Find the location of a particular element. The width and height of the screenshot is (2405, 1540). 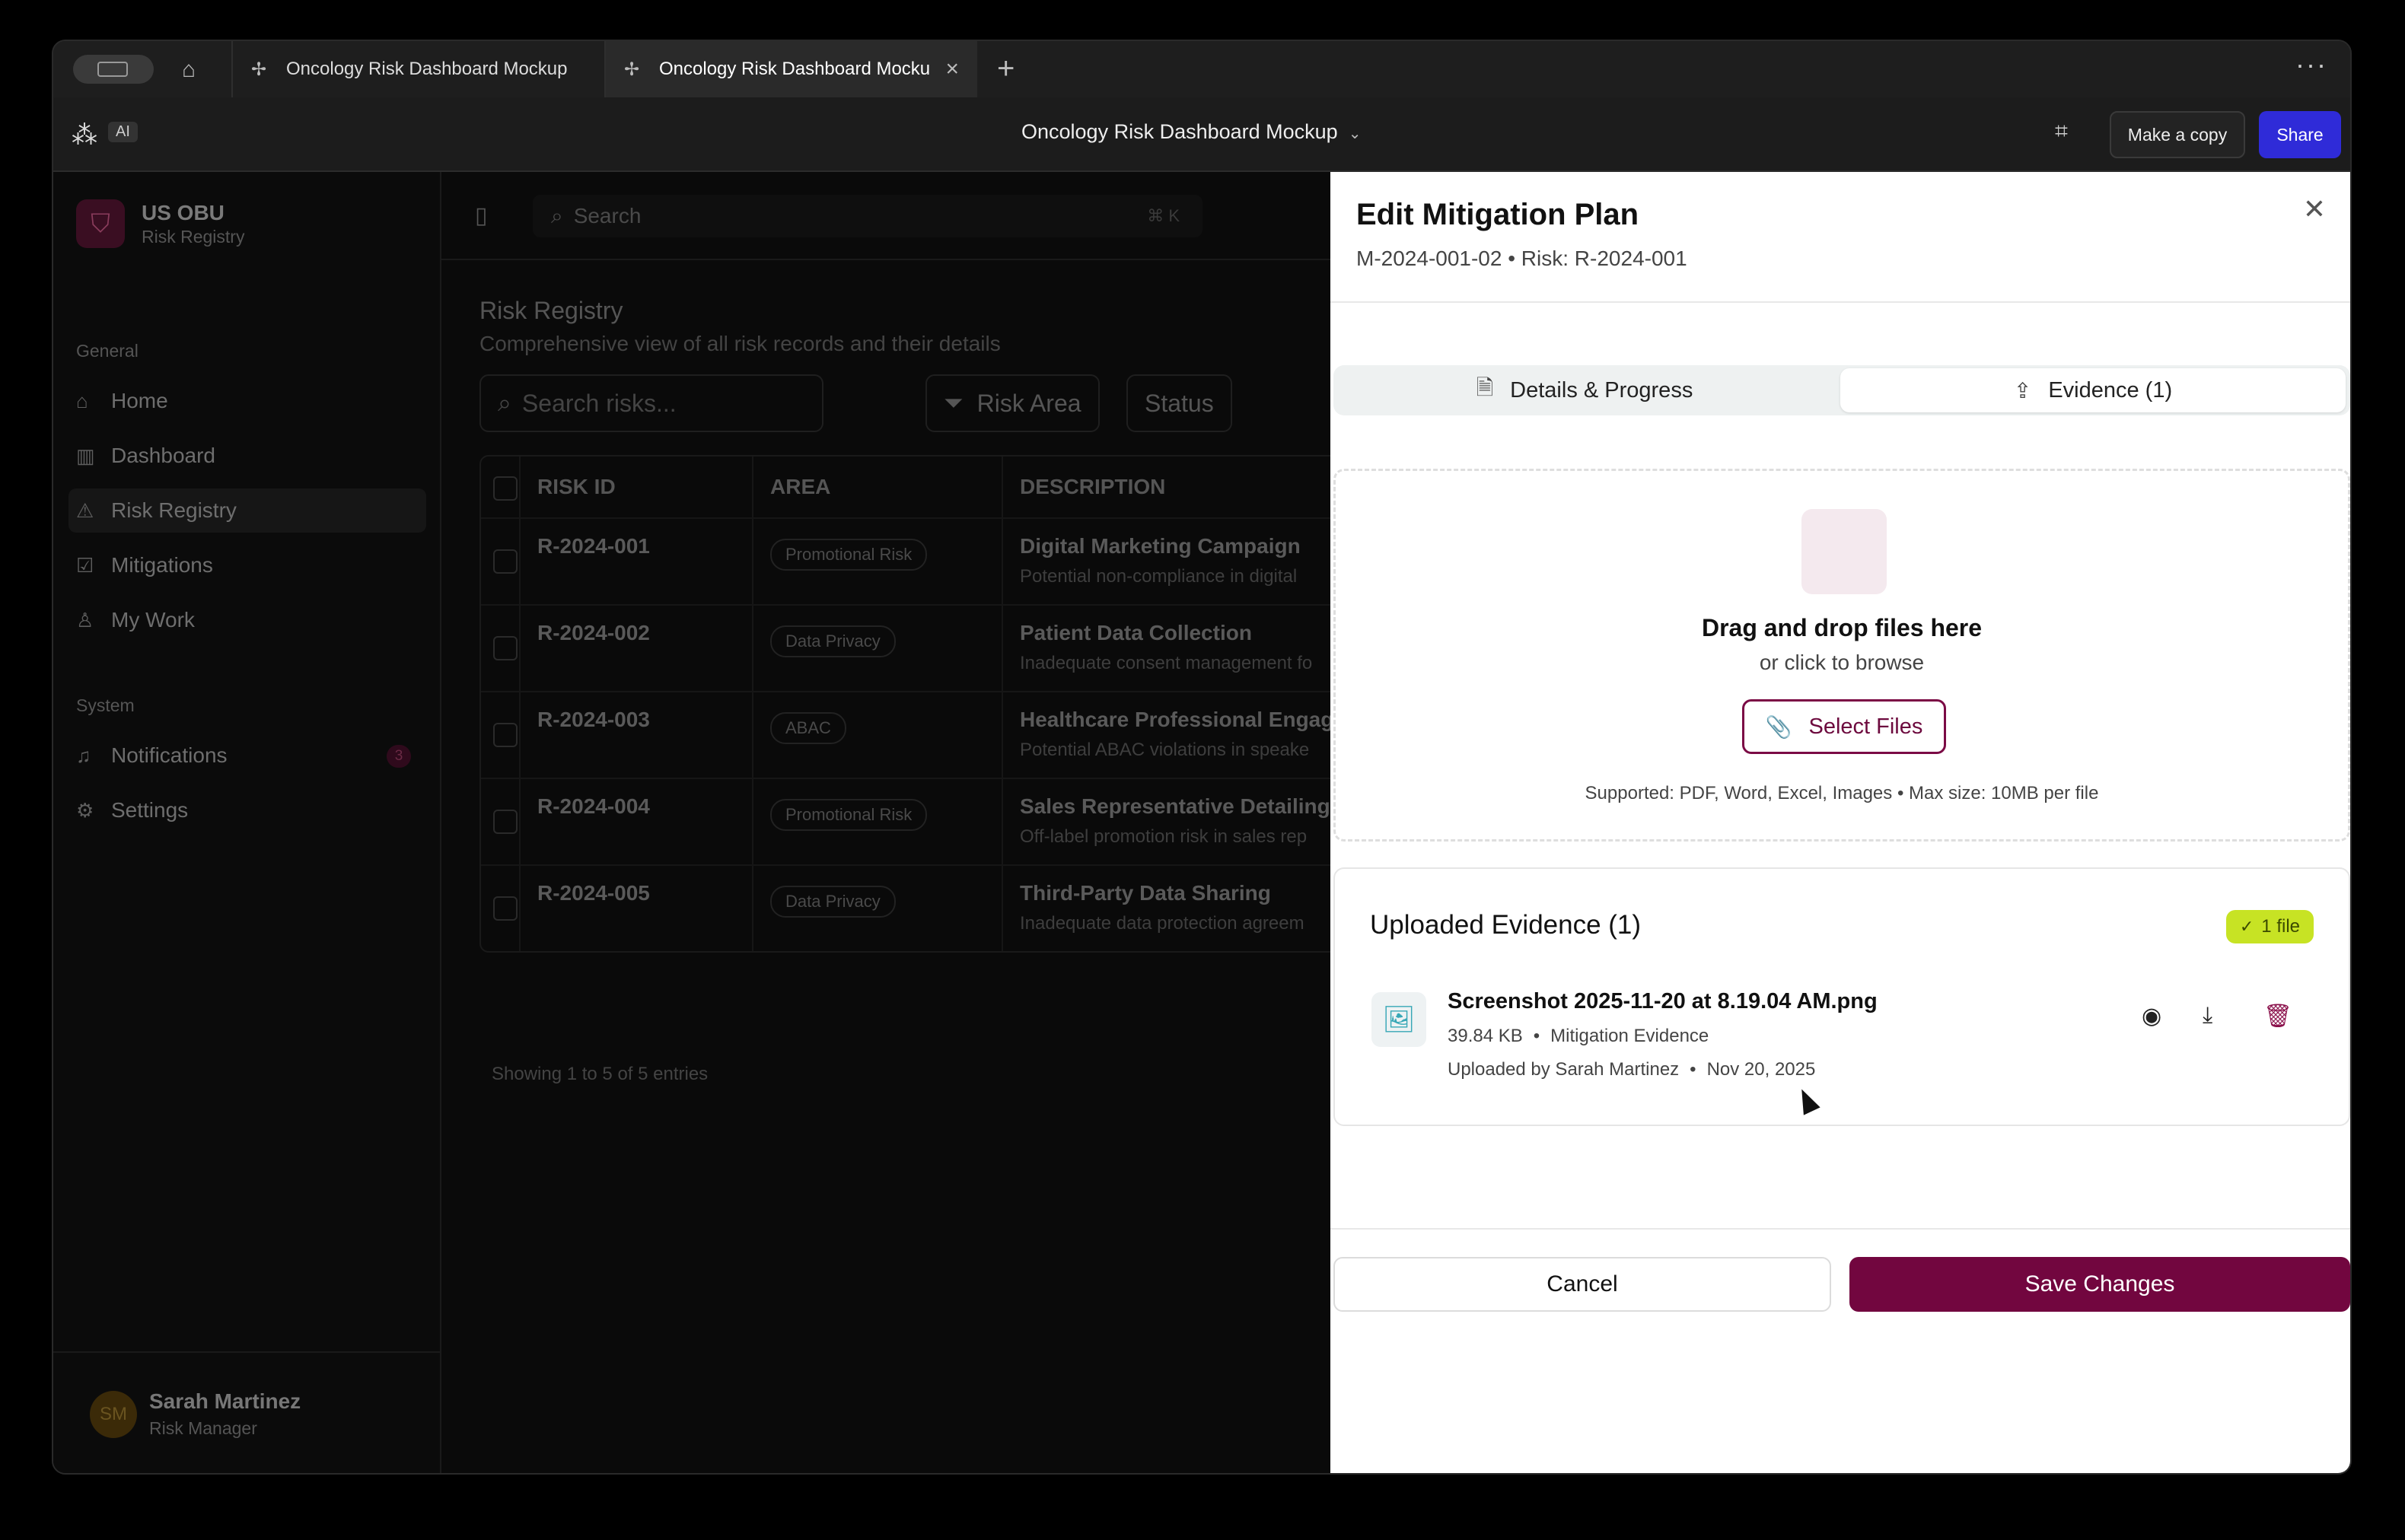

delete-trash-icon: 🗑 is located at coordinates (2277, 1016).